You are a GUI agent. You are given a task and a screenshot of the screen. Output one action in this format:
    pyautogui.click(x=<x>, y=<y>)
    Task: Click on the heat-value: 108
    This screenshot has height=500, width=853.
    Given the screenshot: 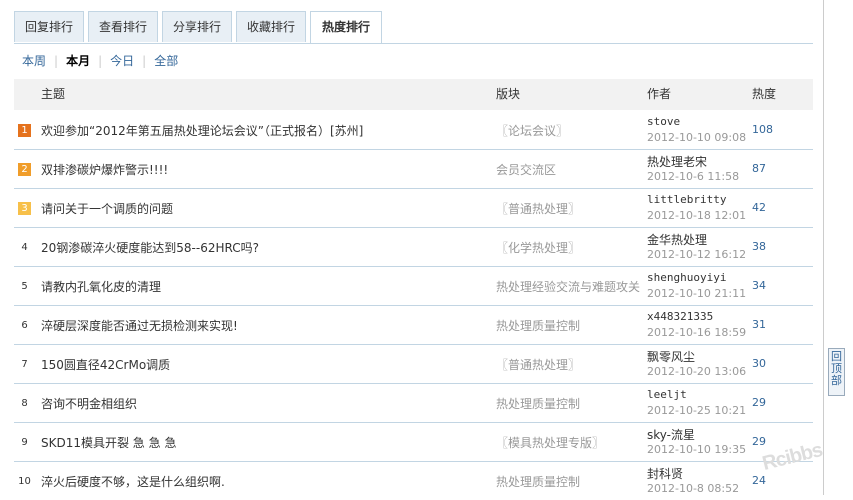 What is the action you would take?
    pyautogui.click(x=762, y=129)
    